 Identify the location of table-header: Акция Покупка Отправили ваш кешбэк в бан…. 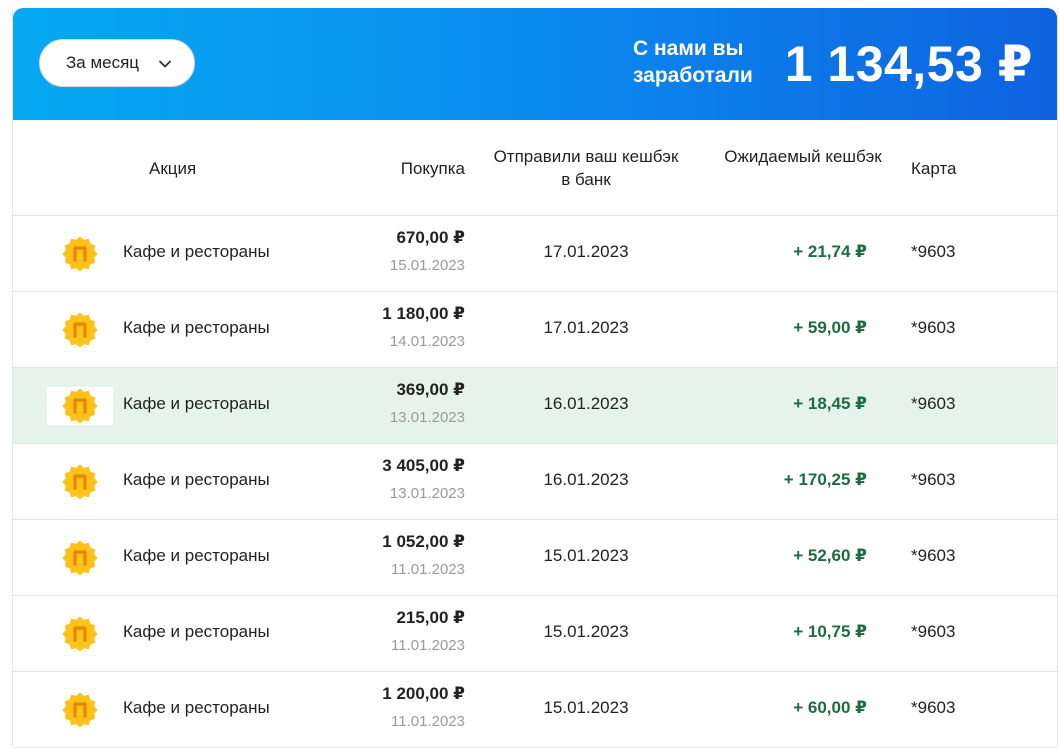
(535, 168).